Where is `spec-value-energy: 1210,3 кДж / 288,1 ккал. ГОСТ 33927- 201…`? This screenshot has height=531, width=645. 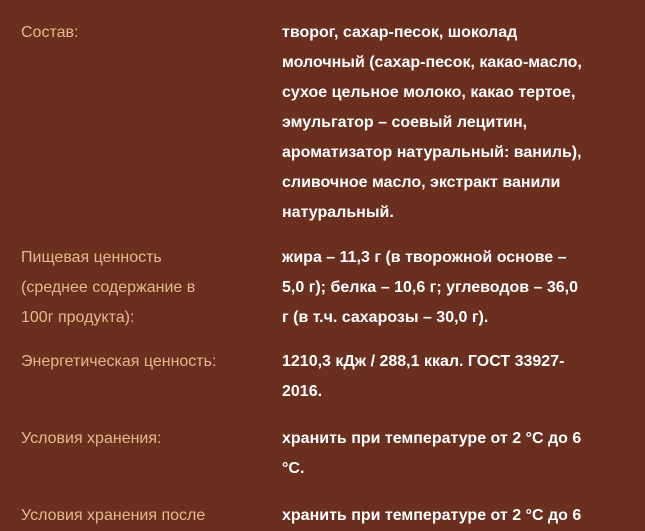 spec-value-energy: 1210,3 кДж / 288,1 ккал. ГОСТ 33927- 201… is located at coordinates (423, 376).